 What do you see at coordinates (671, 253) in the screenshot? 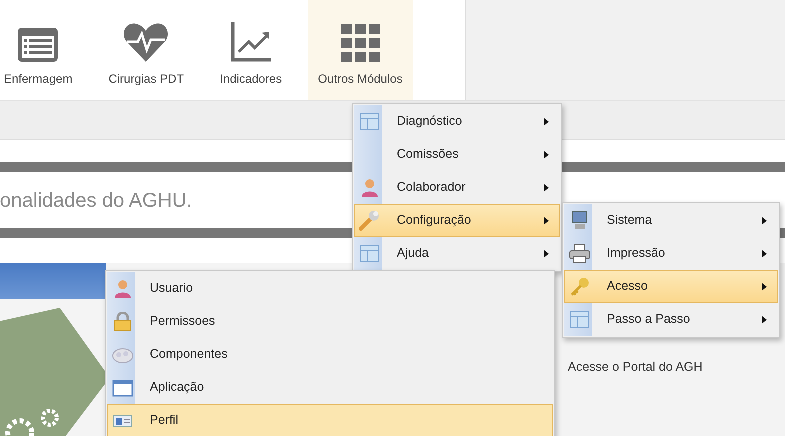
I see `menu-item: Impressão` at bounding box center [671, 253].